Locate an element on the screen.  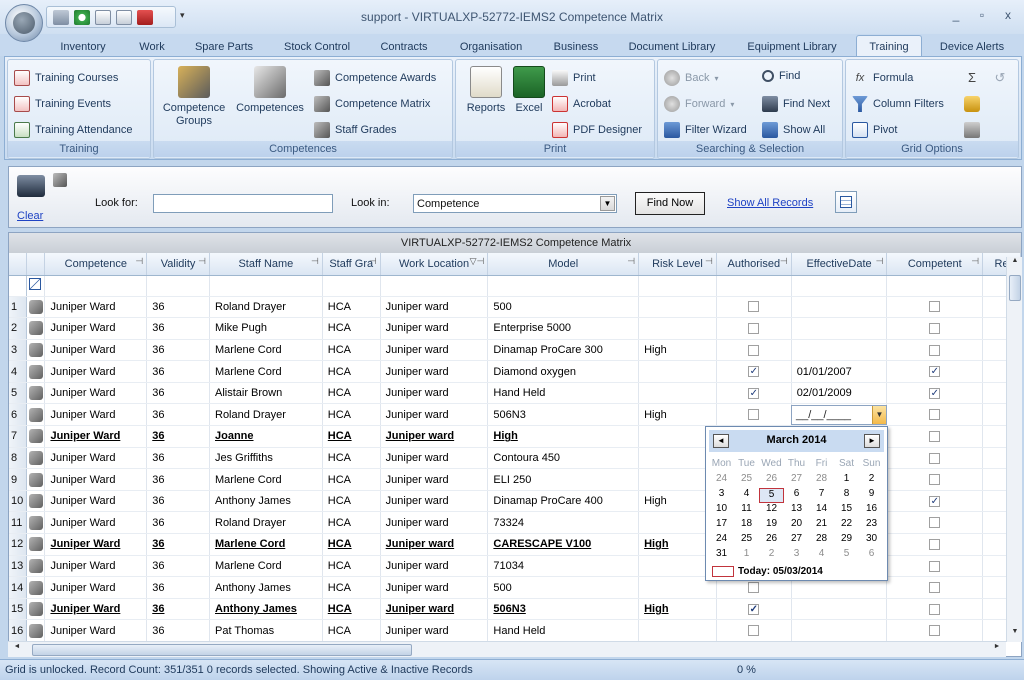
calendar-day: 23 is located at coordinates (871, 525).